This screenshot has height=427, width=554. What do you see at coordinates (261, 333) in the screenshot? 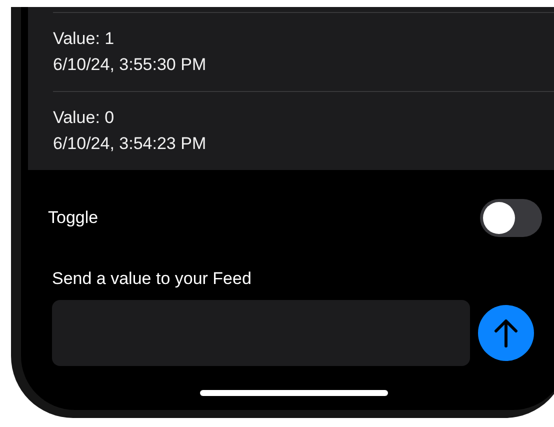
I see `input-field` at bounding box center [261, 333].